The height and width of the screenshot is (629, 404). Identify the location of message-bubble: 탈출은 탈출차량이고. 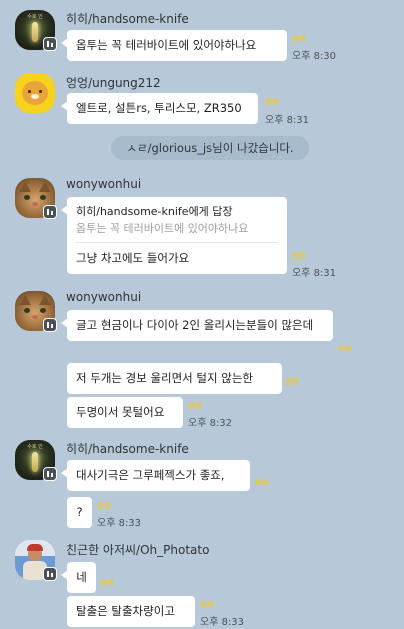
(131, 611).